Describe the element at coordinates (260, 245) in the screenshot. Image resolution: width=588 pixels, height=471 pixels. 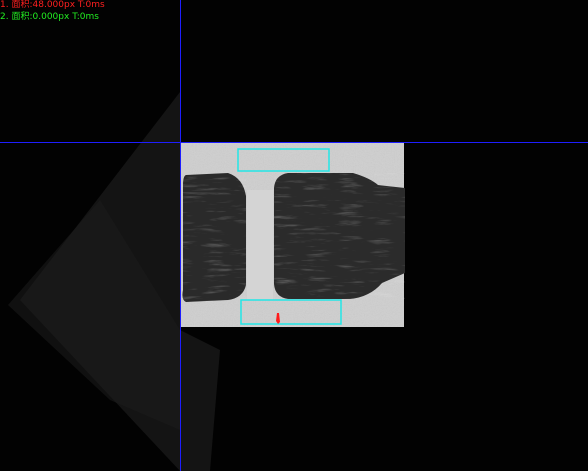
I see `center-bridge` at that location.